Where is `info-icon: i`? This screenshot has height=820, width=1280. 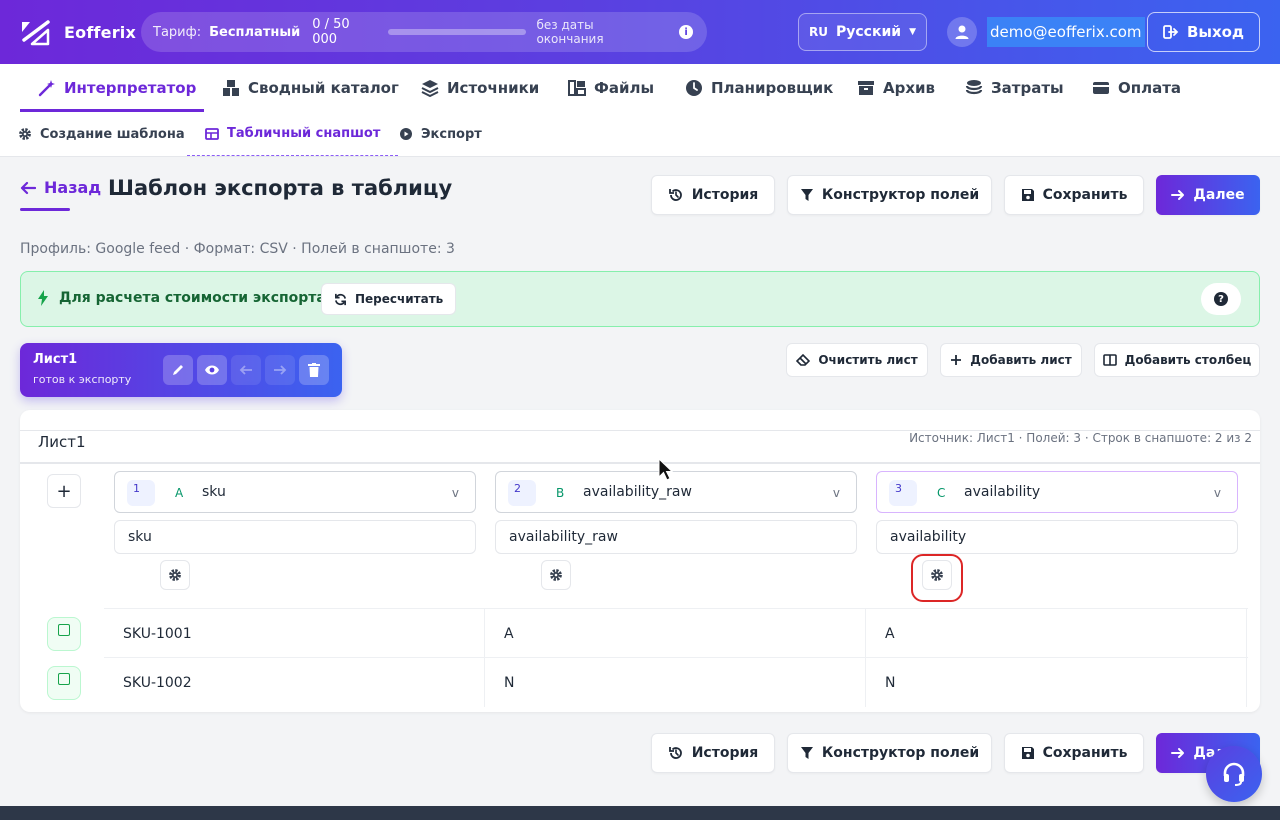 info-icon: i is located at coordinates (686, 32).